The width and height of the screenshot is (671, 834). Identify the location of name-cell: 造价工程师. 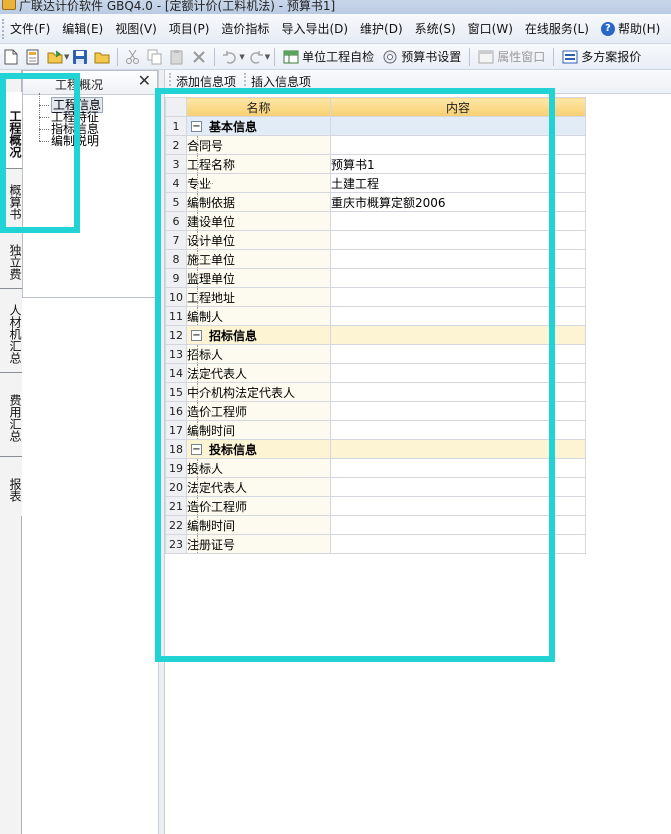
(258, 506).